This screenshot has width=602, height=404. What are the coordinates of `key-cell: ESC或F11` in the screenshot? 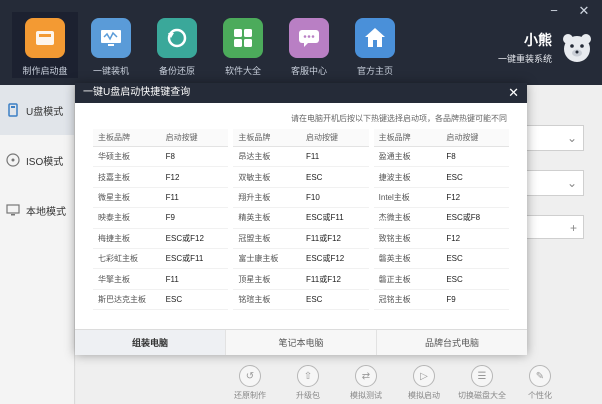 It's located at (325, 218).